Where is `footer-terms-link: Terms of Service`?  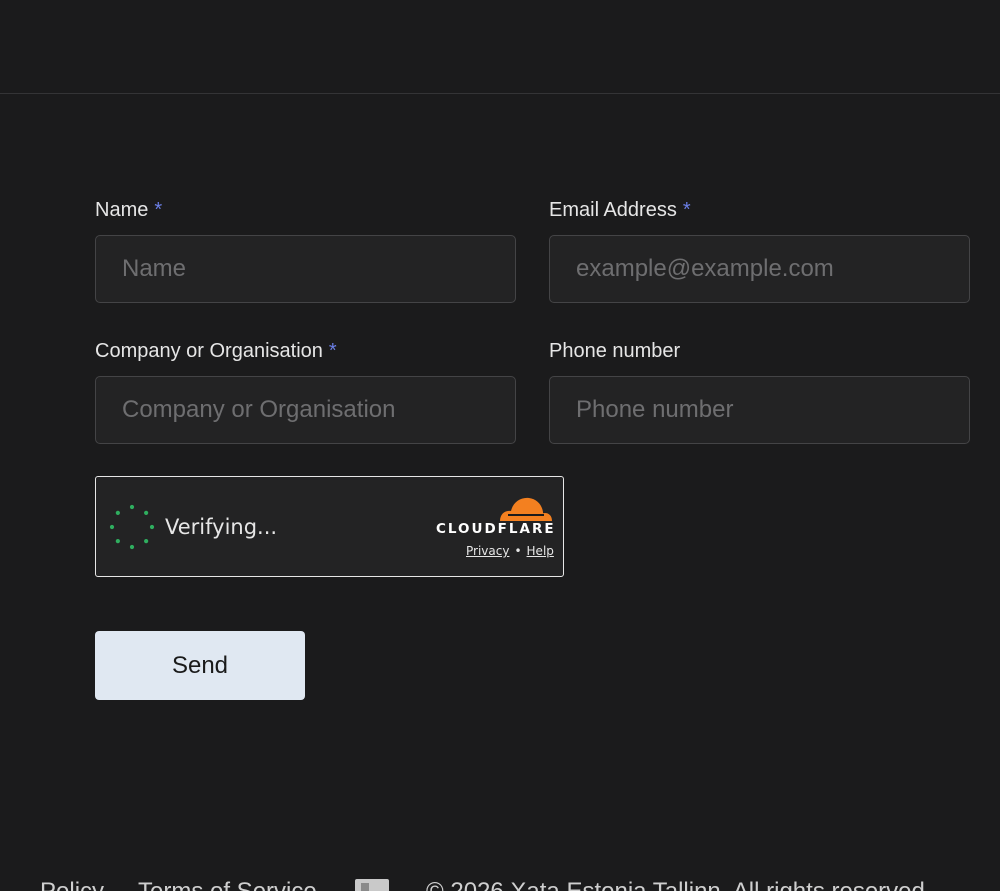 footer-terms-link: Terms of Service is located at coordinates (227, 884).